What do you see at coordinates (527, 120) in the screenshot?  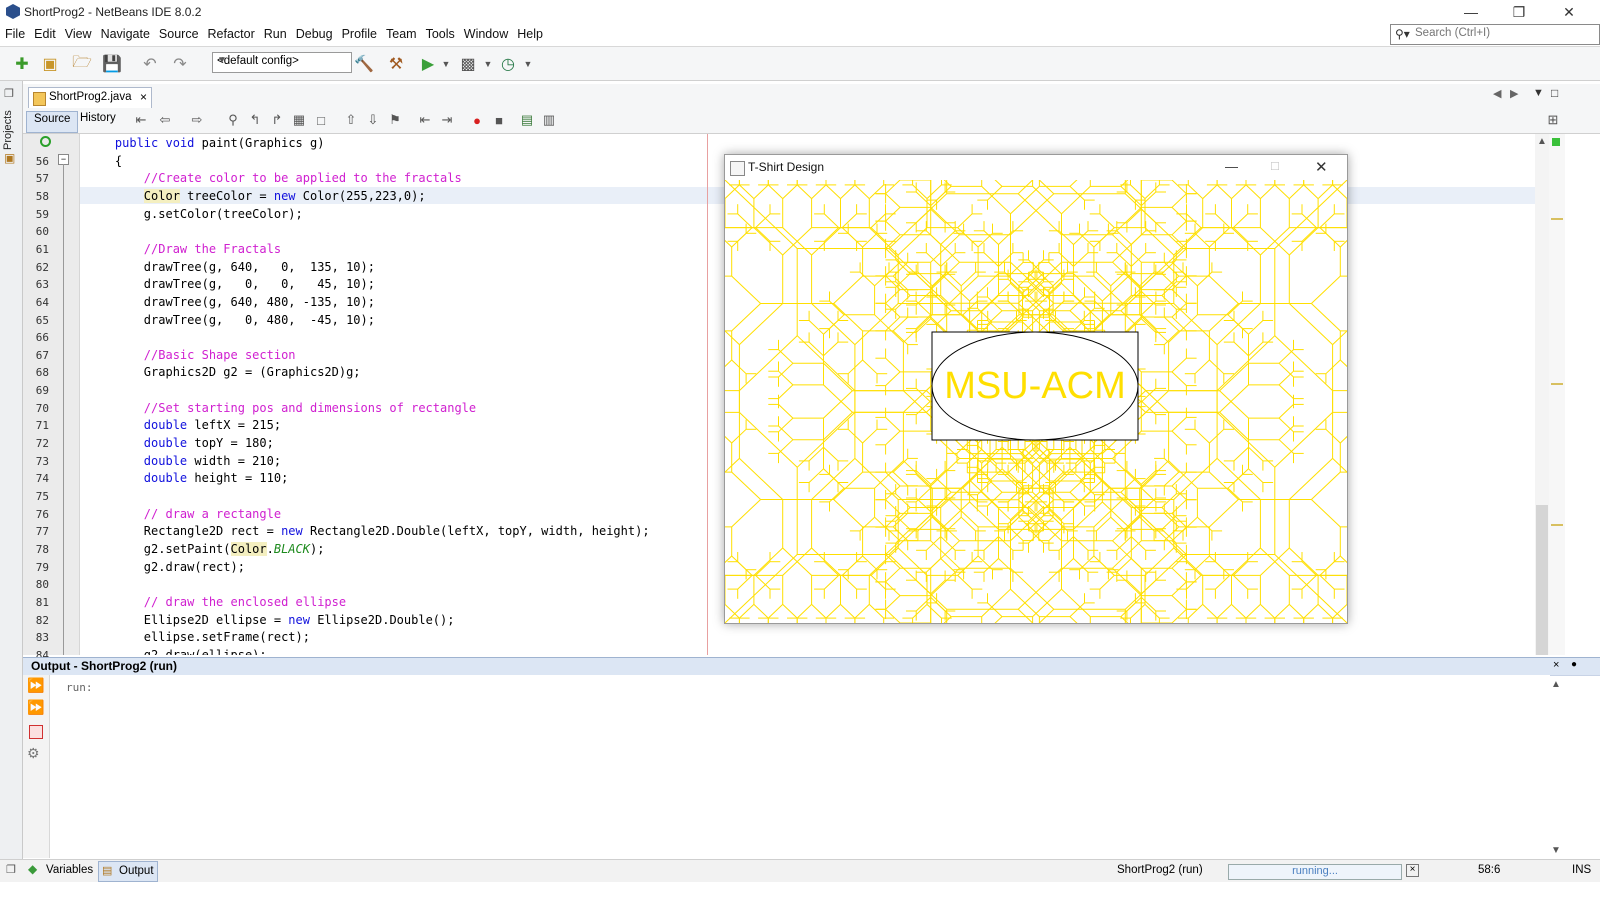 I see `comment-icon: ▤` at bounding box center [527, 120].